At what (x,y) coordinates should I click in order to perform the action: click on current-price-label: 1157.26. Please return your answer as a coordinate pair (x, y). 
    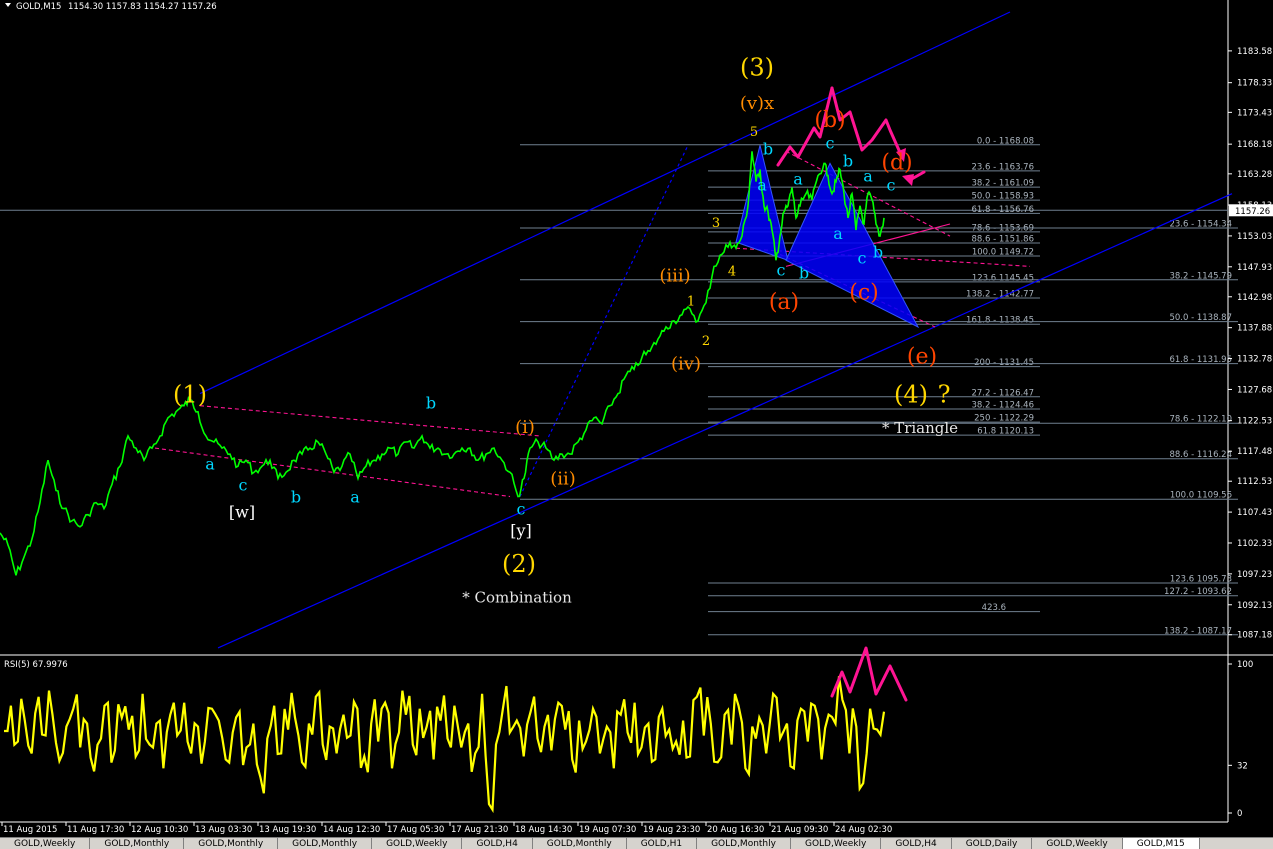
    Looking at the image, I should click on (1252, 212).